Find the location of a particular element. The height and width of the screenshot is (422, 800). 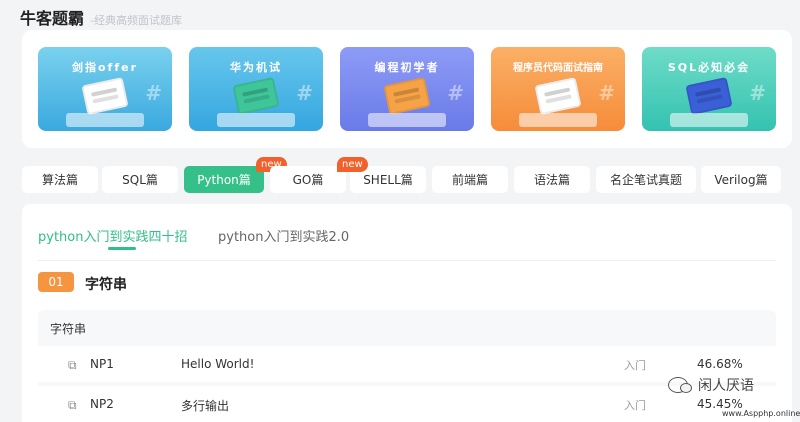

page-header: 牛客题霸 -经典高频面试题库 is located at coordinates (101, 16).